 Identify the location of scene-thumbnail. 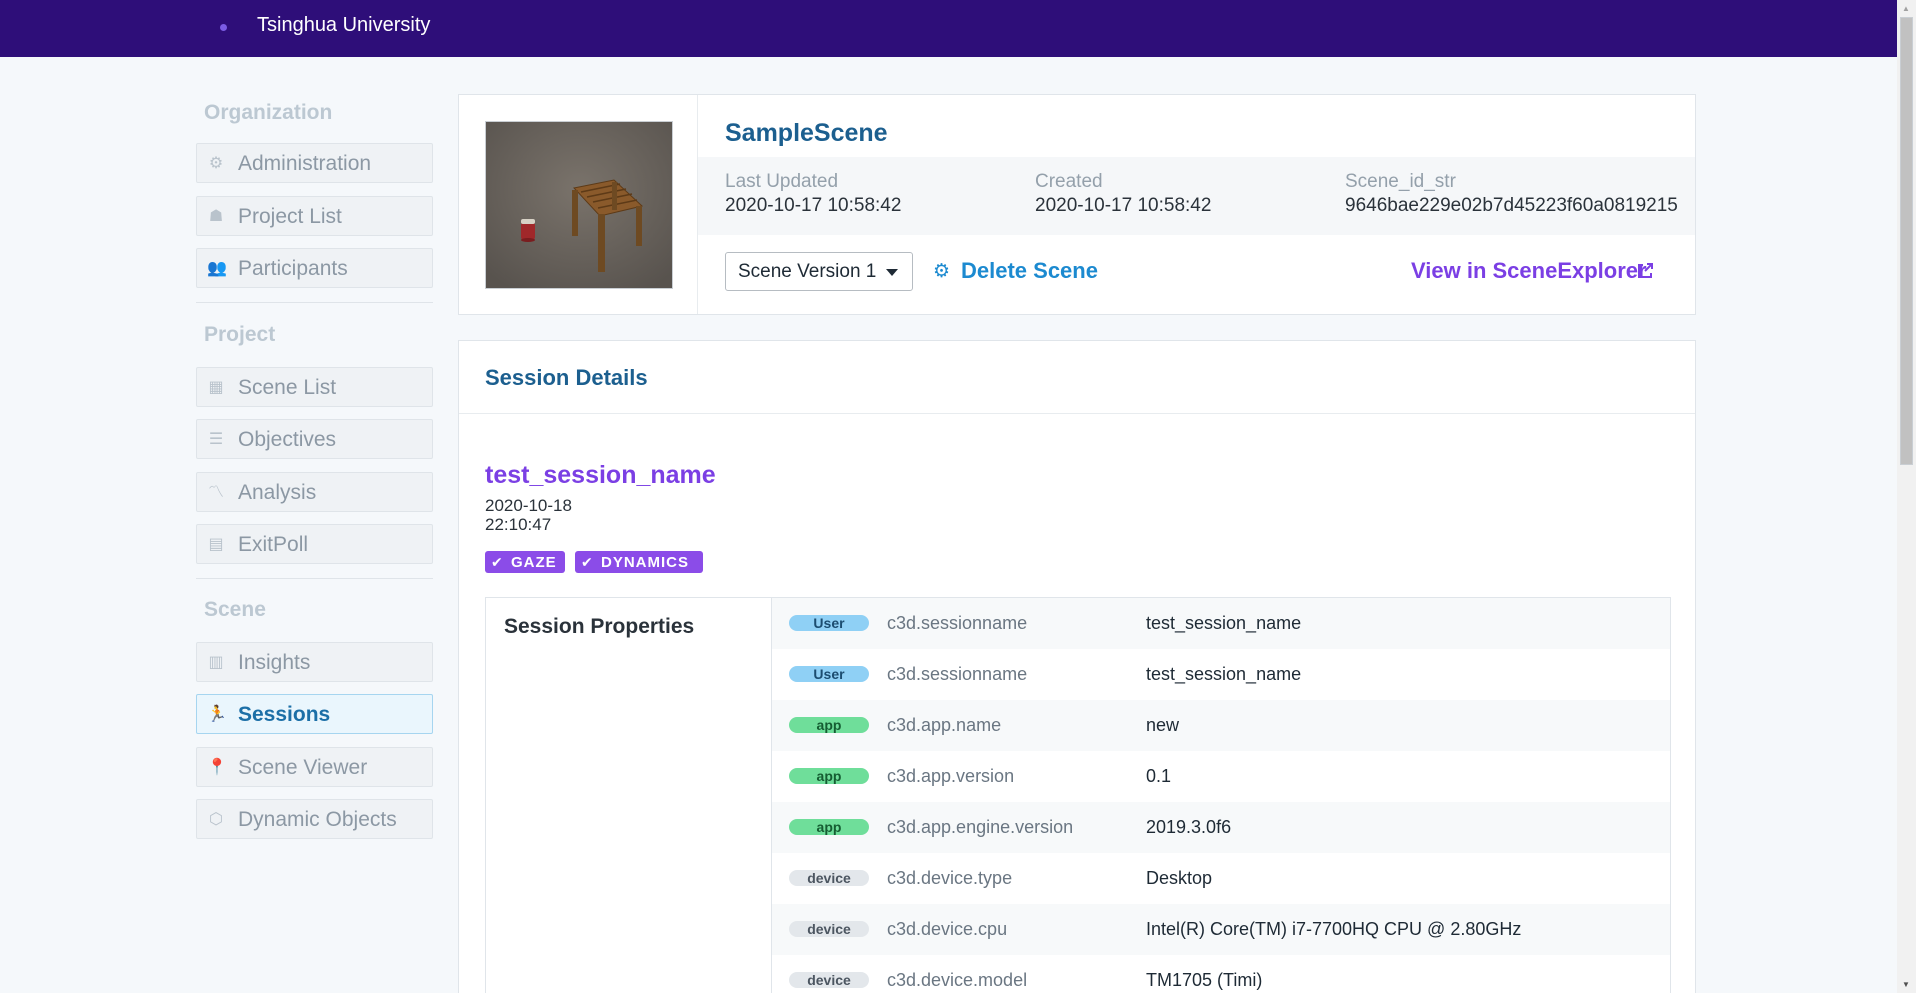
(579, 205).